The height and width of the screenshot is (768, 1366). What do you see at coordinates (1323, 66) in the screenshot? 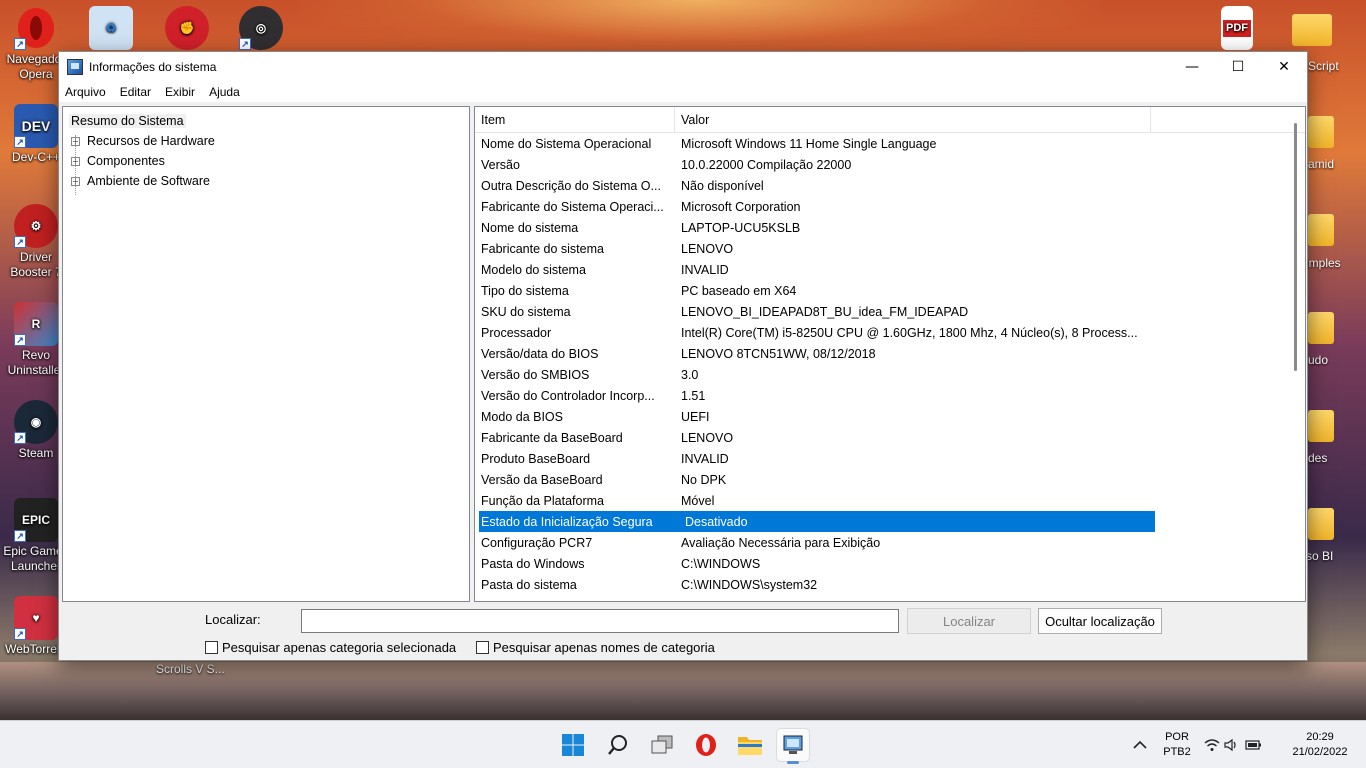
I see `desktop-label-script: Script` at bounding box center [1323, 66].